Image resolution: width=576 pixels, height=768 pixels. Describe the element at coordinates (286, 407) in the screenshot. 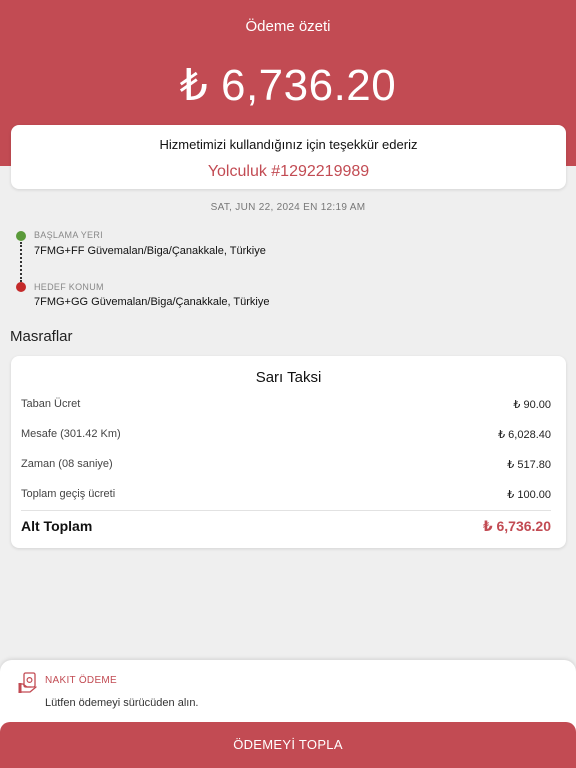

I see `fee-row: Taban Ücret ₺ 90.00` at that location.